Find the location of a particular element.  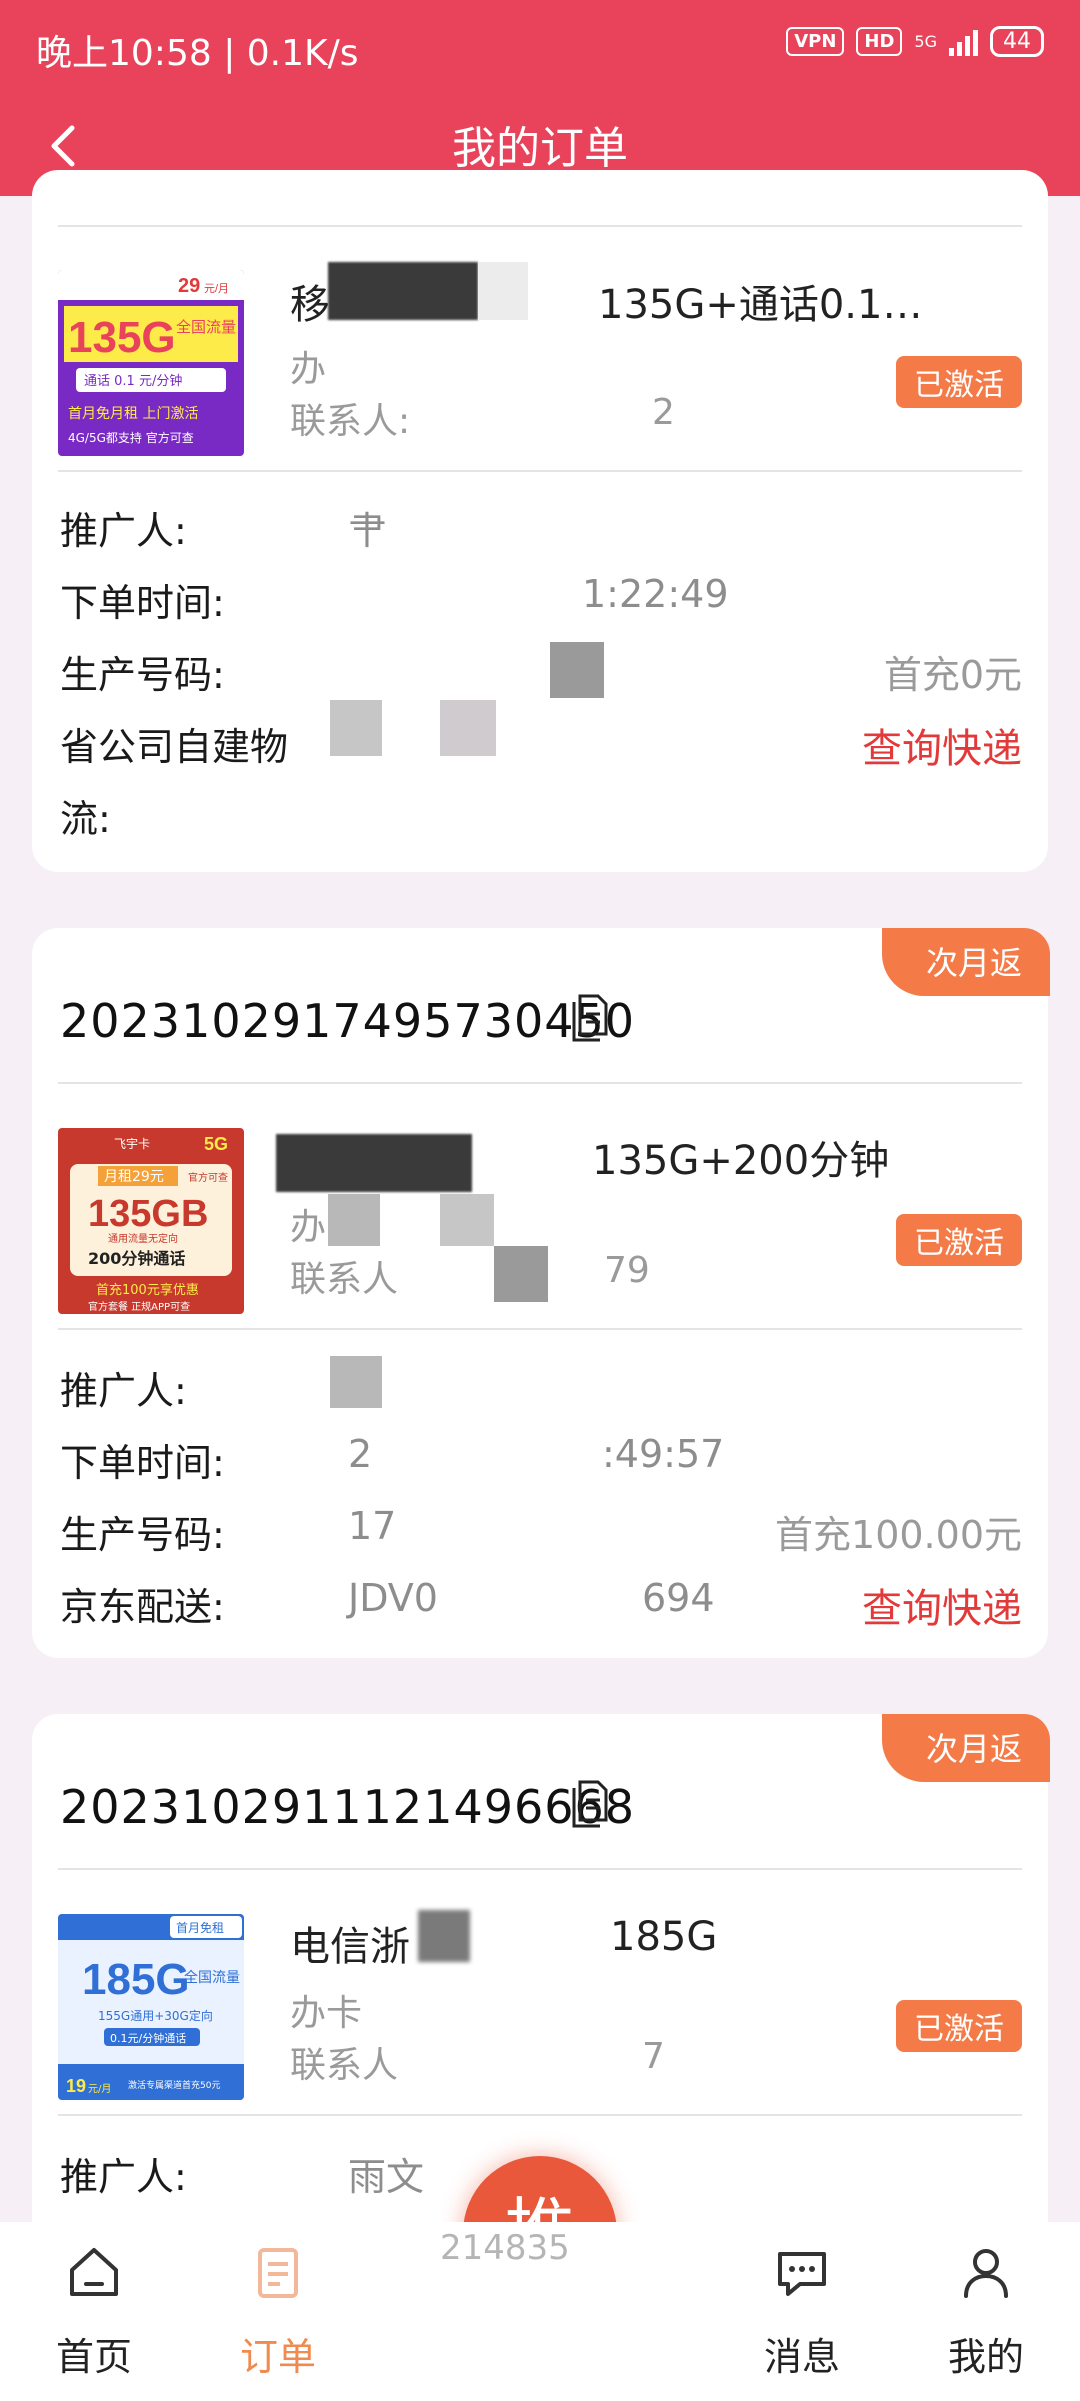

contact-value: 2 is located at coordinates (663, 412).